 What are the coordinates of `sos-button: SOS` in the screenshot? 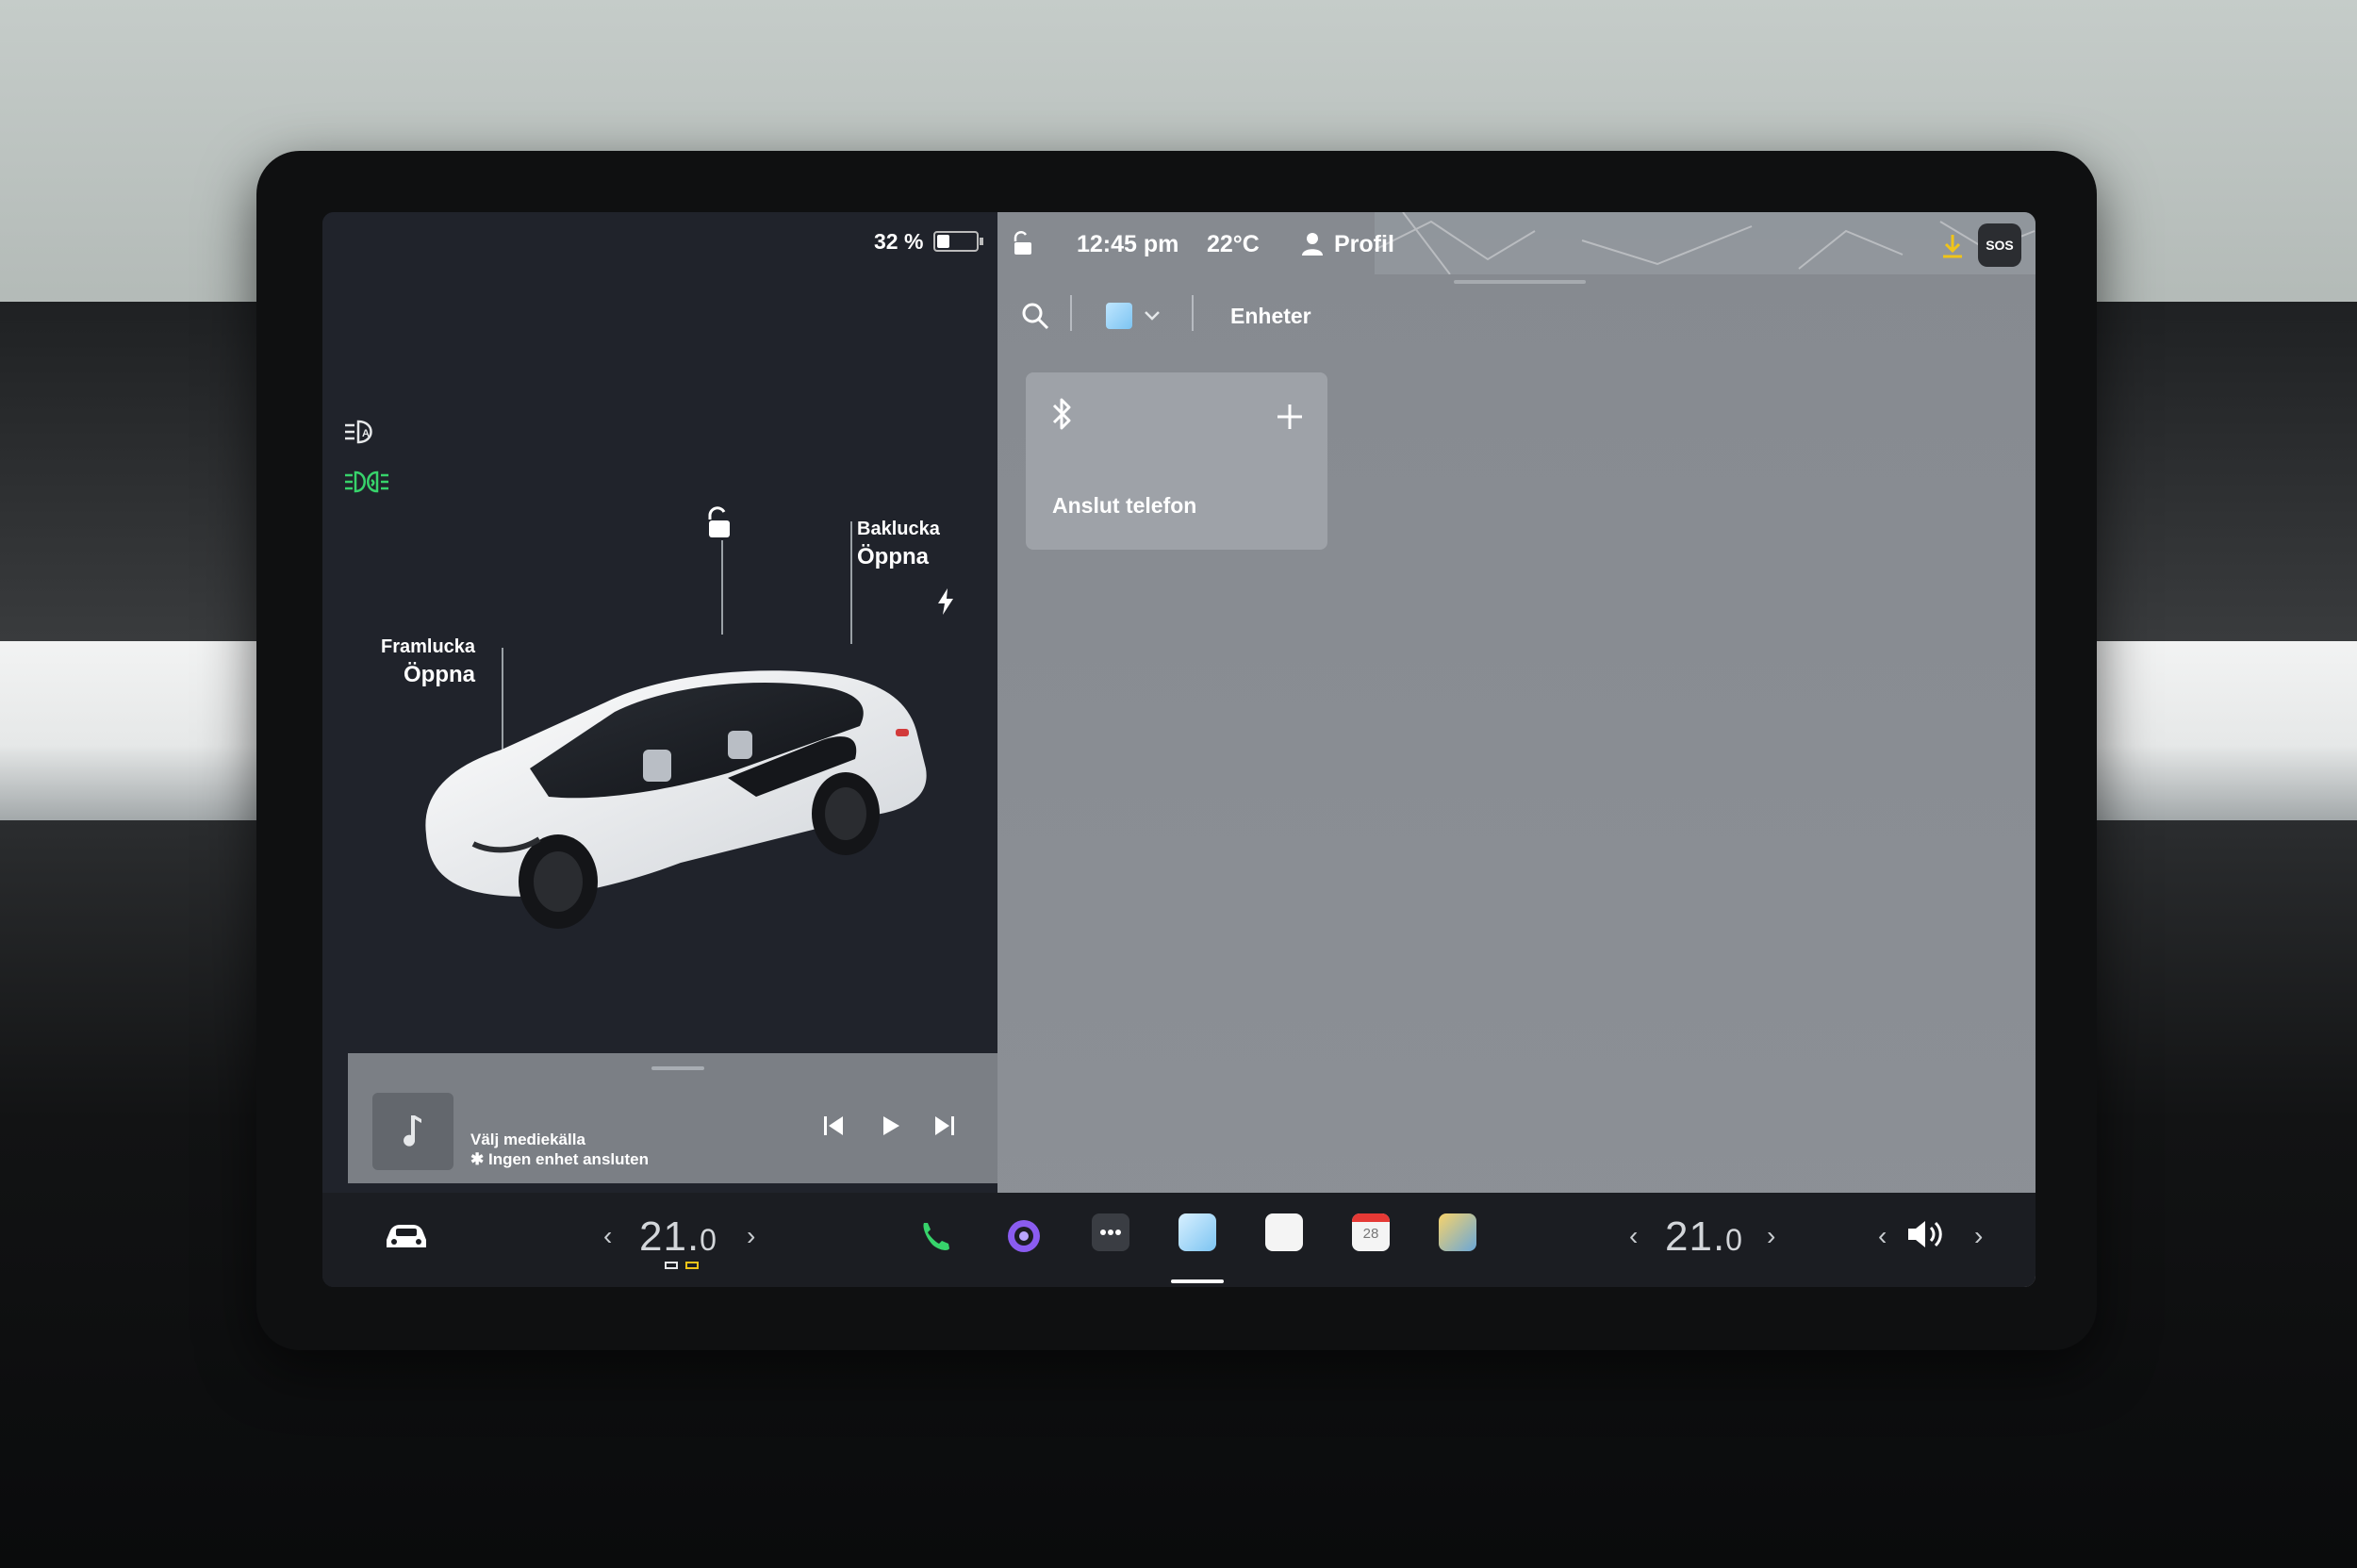 It's located at (1999, 245).